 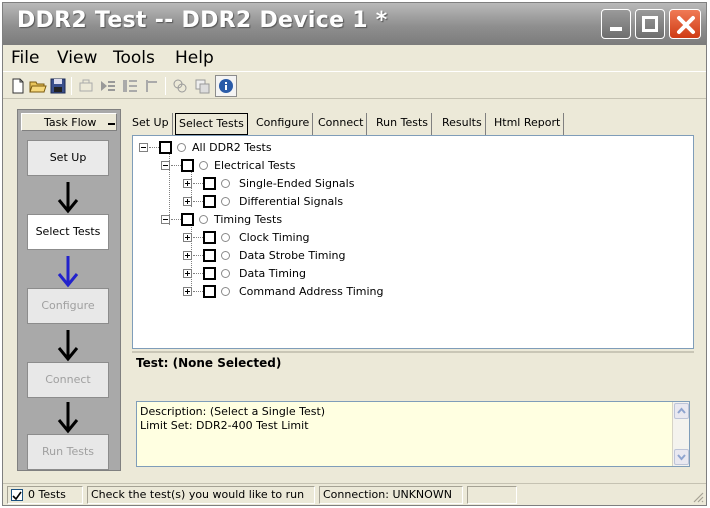 I want to click on task-select-tests-button: Select Tests, so click(x=68, y=232).